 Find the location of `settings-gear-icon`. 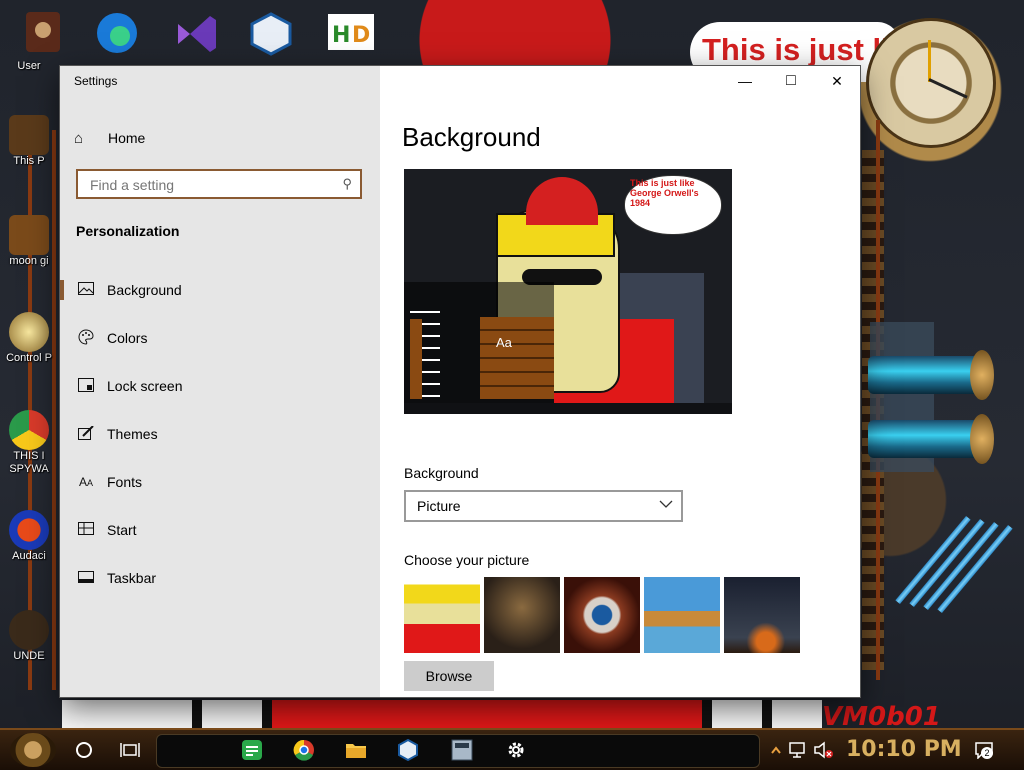

settings-gear-icon is located at coordinates (516, 750).